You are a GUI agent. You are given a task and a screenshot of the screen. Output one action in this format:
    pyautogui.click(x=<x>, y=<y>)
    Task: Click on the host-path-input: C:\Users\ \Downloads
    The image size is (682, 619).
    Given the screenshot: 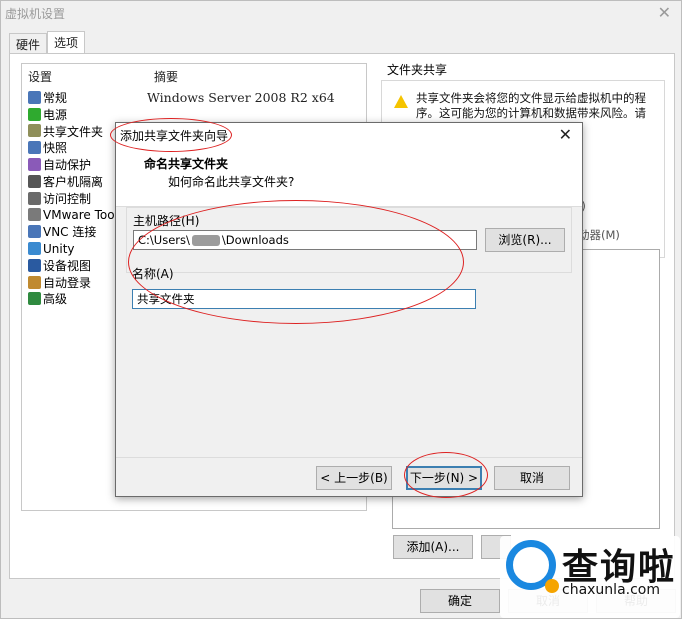 What is the action you would take?
    pyautogui.click(x=305, y=240)
    